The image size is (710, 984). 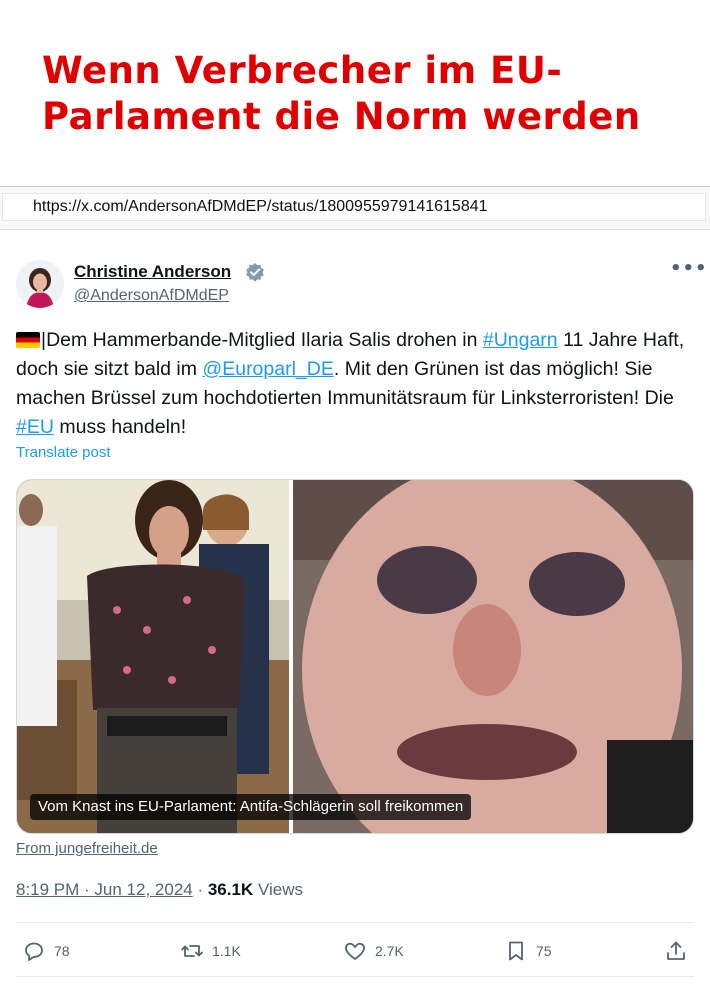 I want to click on author-name: Christine Anderson, so click(x=152, y=272).